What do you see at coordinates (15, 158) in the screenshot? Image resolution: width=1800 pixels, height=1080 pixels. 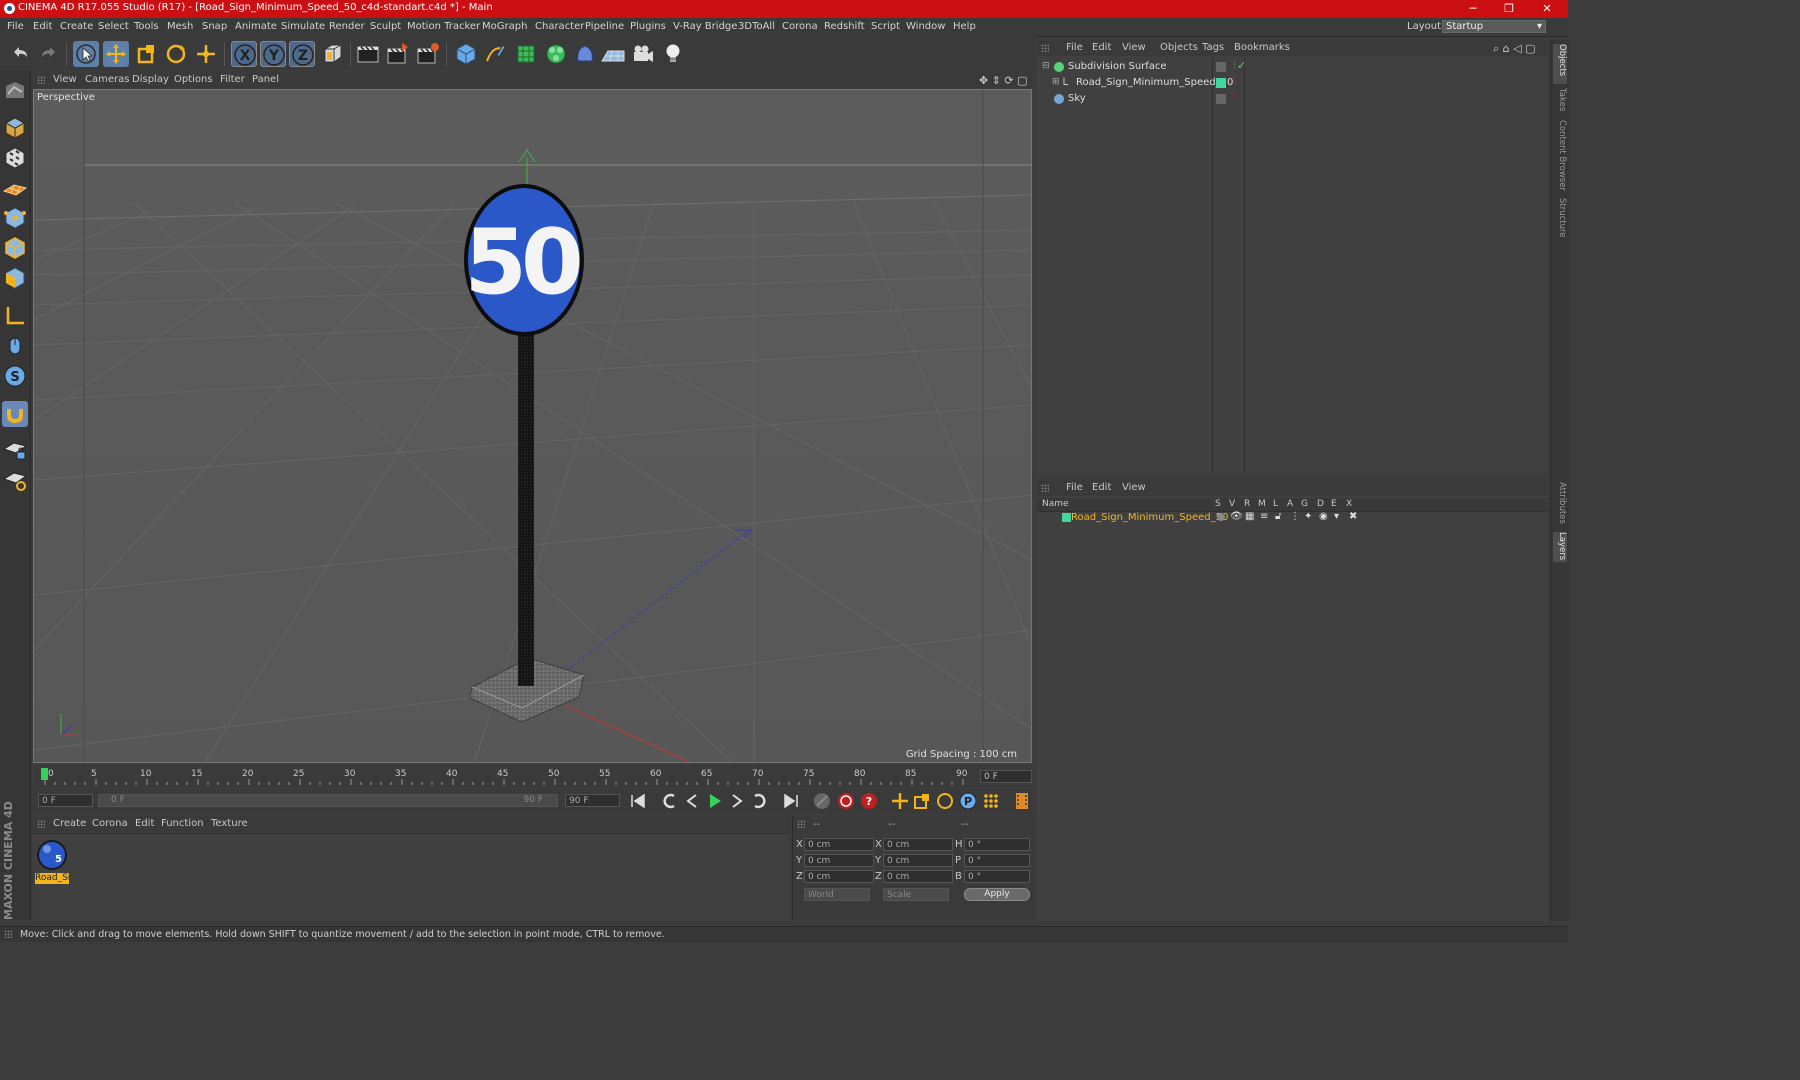 I see `texture-mode-icon` at bounding box center [15, 158].